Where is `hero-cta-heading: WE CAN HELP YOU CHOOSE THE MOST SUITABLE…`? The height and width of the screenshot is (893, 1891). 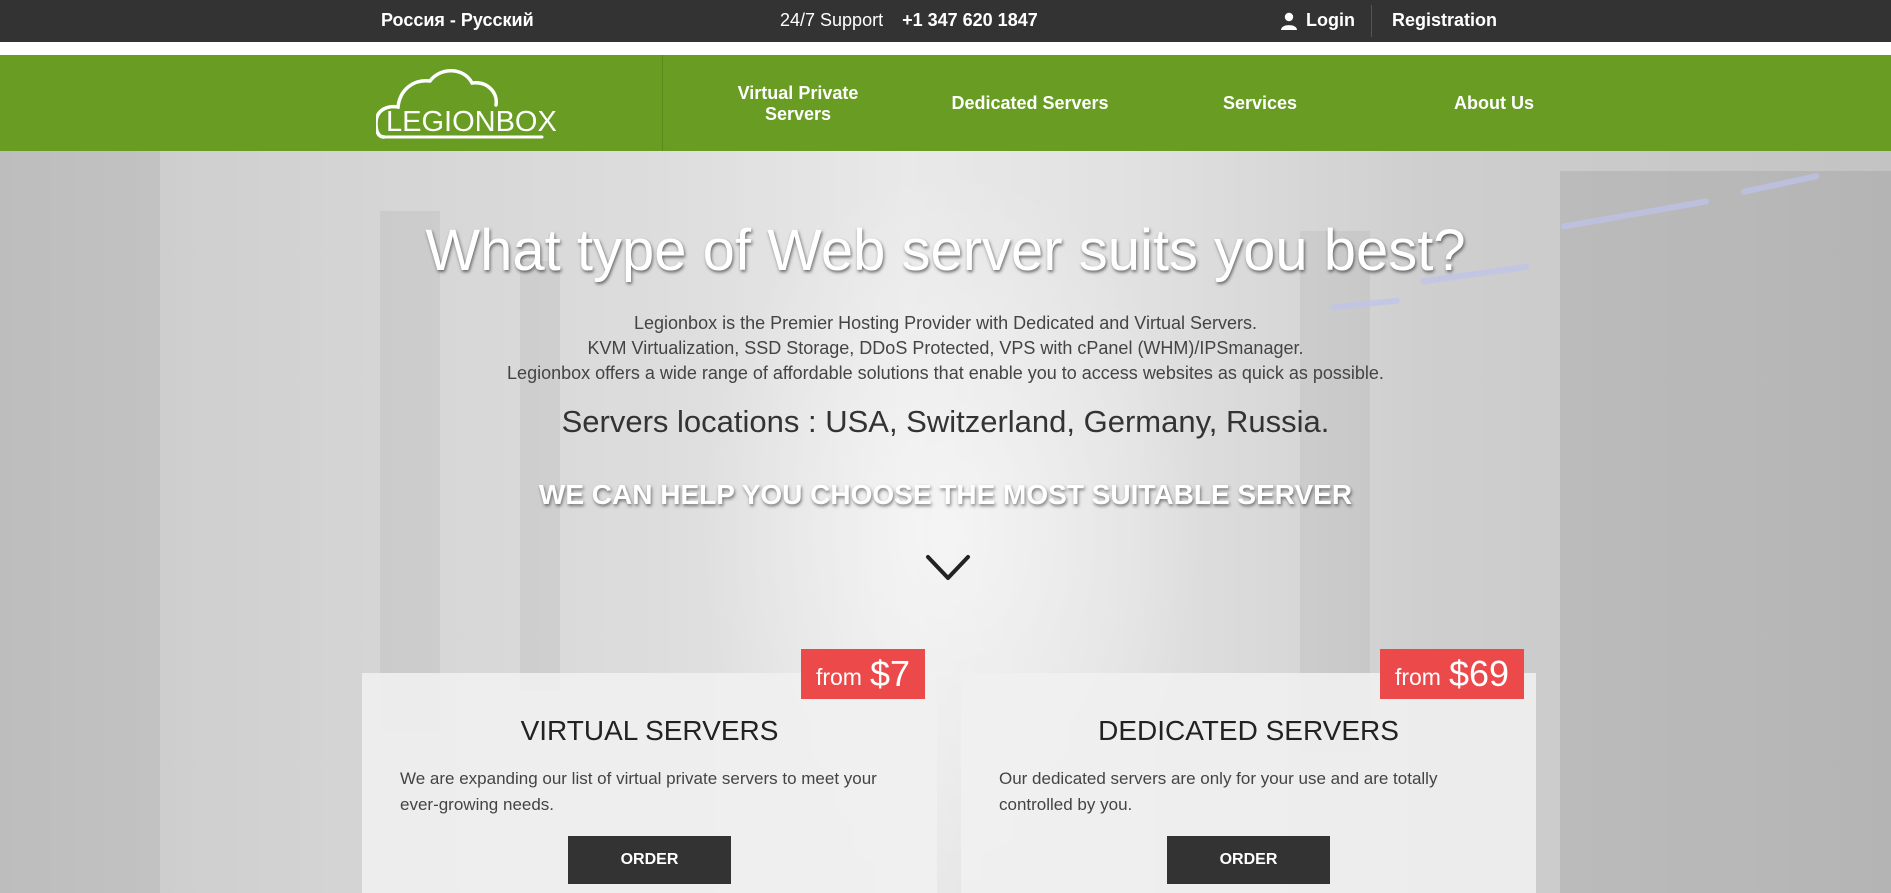 hero-cta-heading: WE CAN HELP YOU CHOOSE THE MOST SUITABLE… is located at coordinates (945, 494).